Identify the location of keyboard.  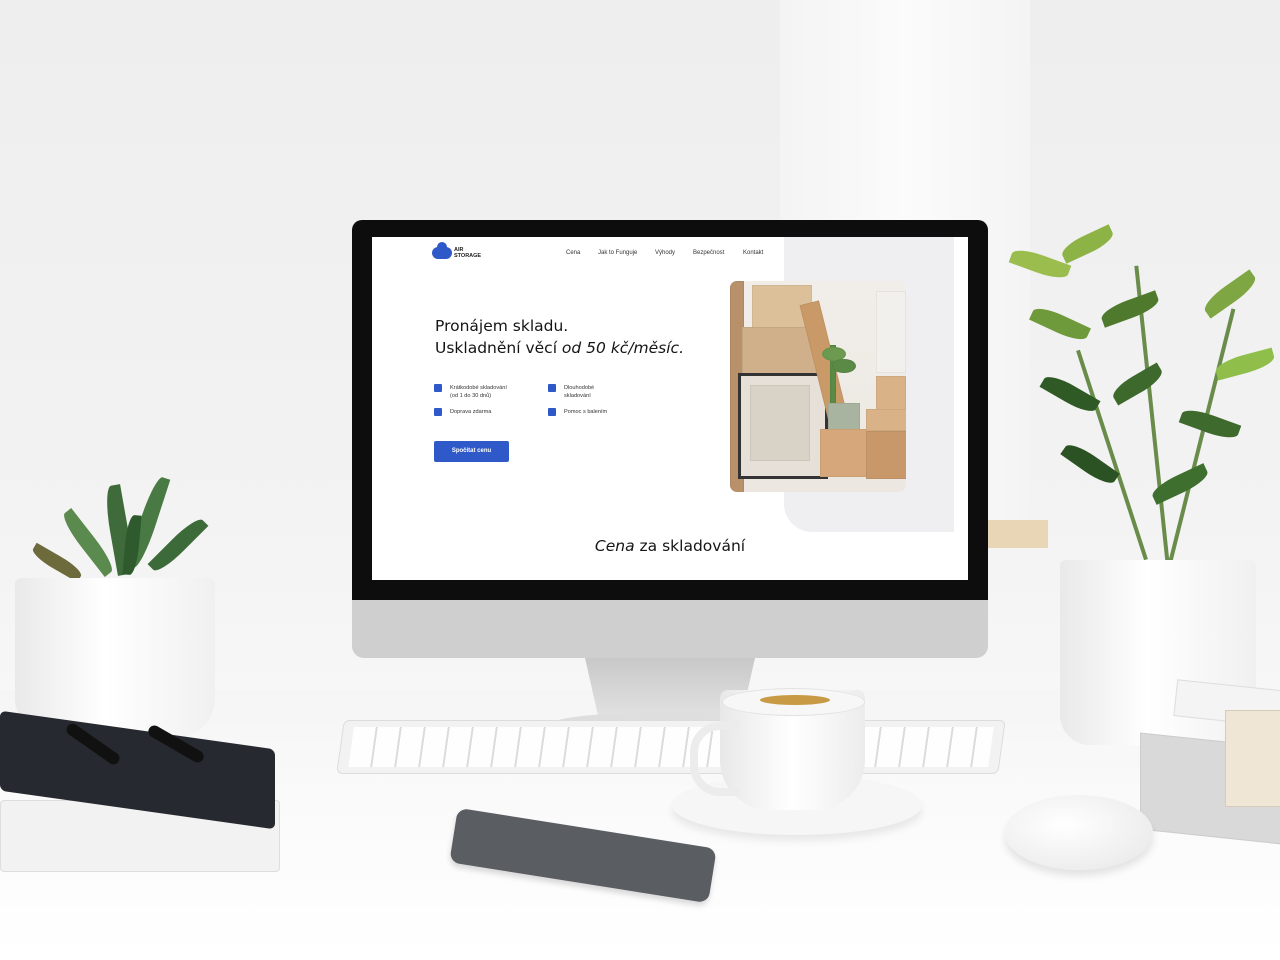
(671, 747).